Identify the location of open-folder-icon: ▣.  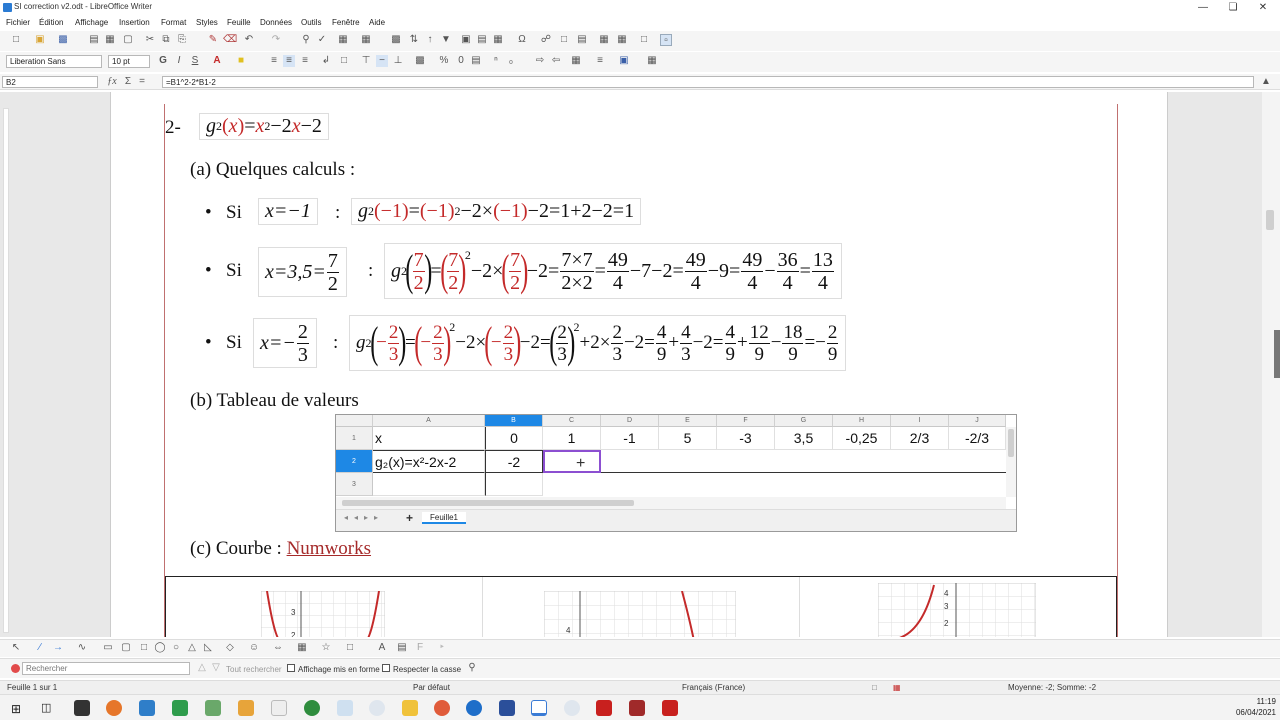
(40, 40).